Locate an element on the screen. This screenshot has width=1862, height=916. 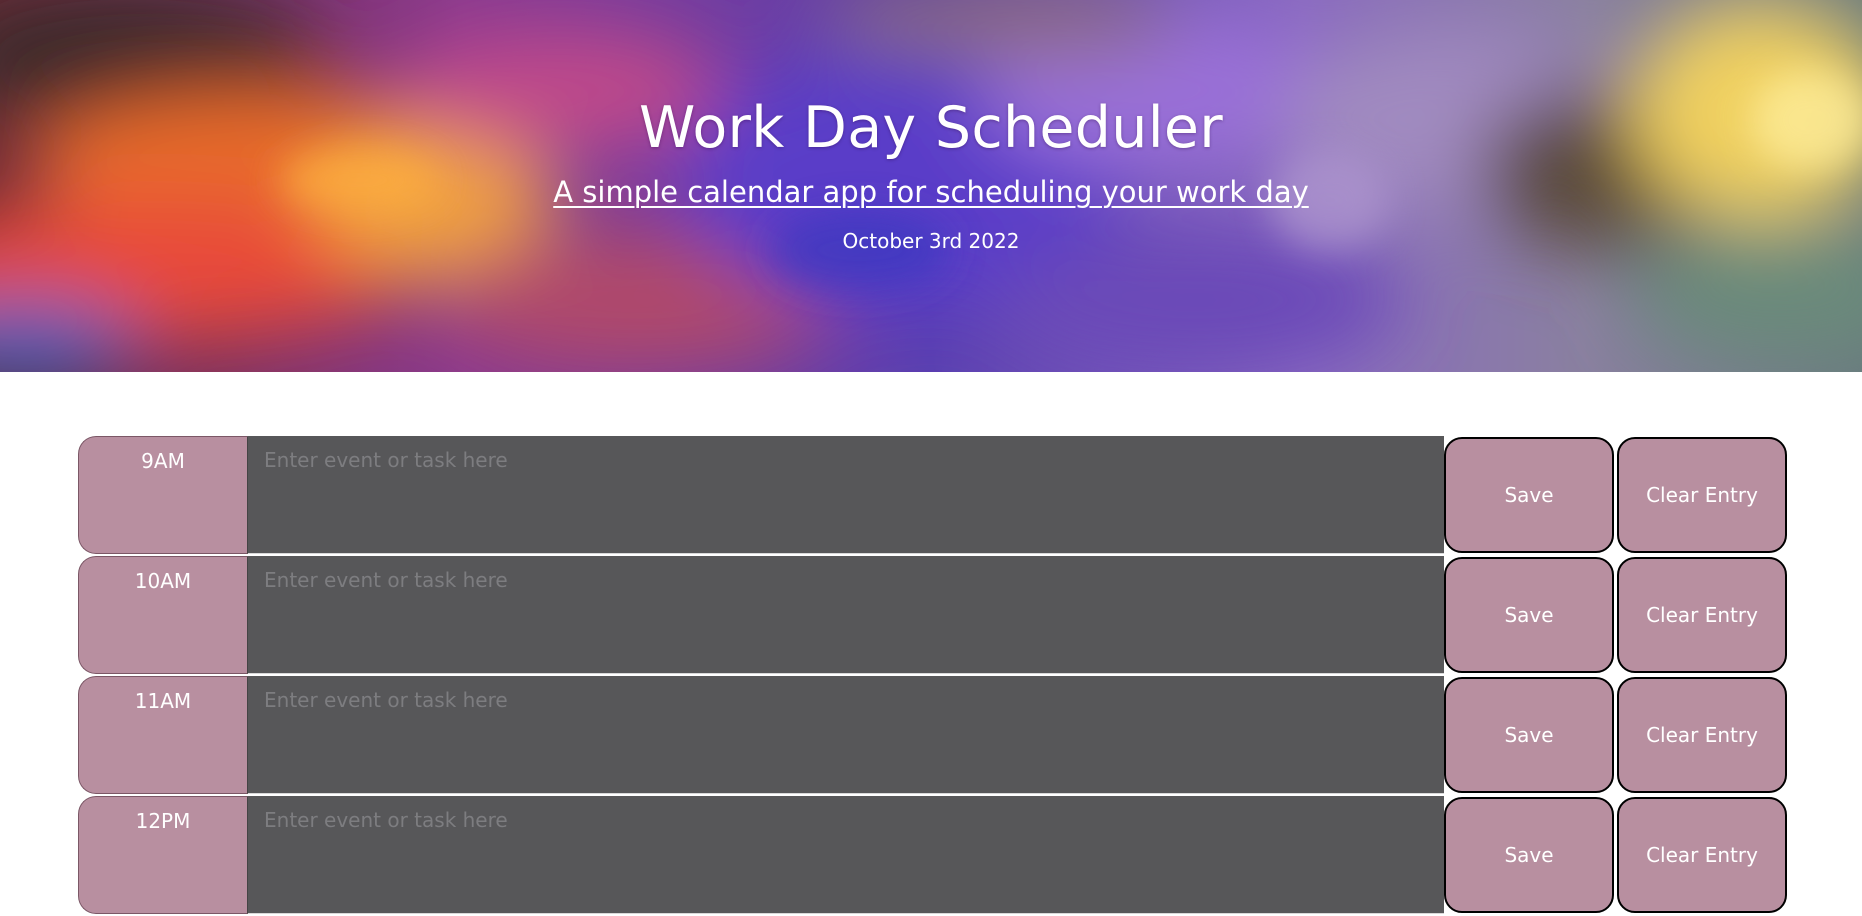
current-date: October 3rd 2022 is located at coordinates (931, 241).